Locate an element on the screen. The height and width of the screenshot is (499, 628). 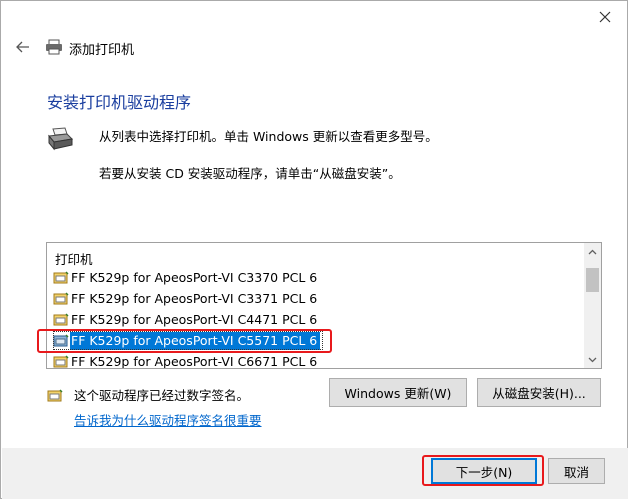
next-highlight-annotation is located at coordinates (483, 470).